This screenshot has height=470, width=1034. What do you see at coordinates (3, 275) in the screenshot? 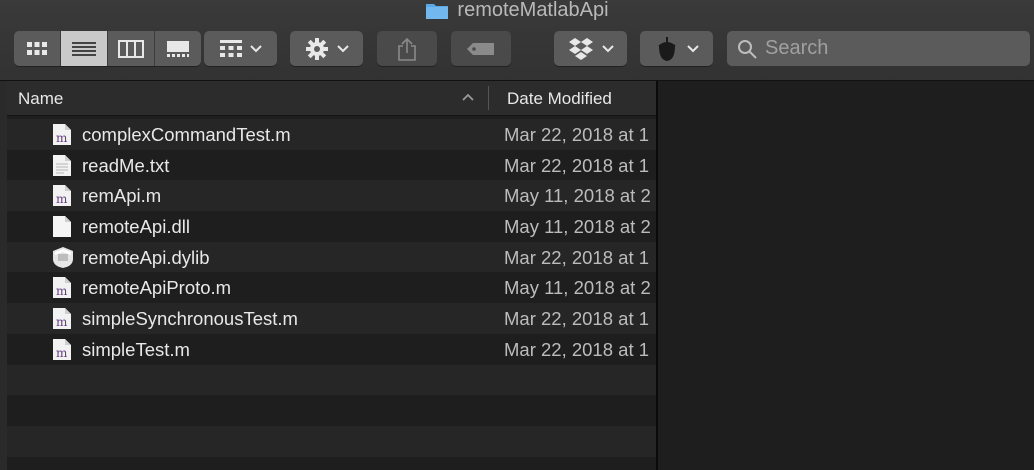
I see `sidebar-edge` at bounding box center [3, 275].